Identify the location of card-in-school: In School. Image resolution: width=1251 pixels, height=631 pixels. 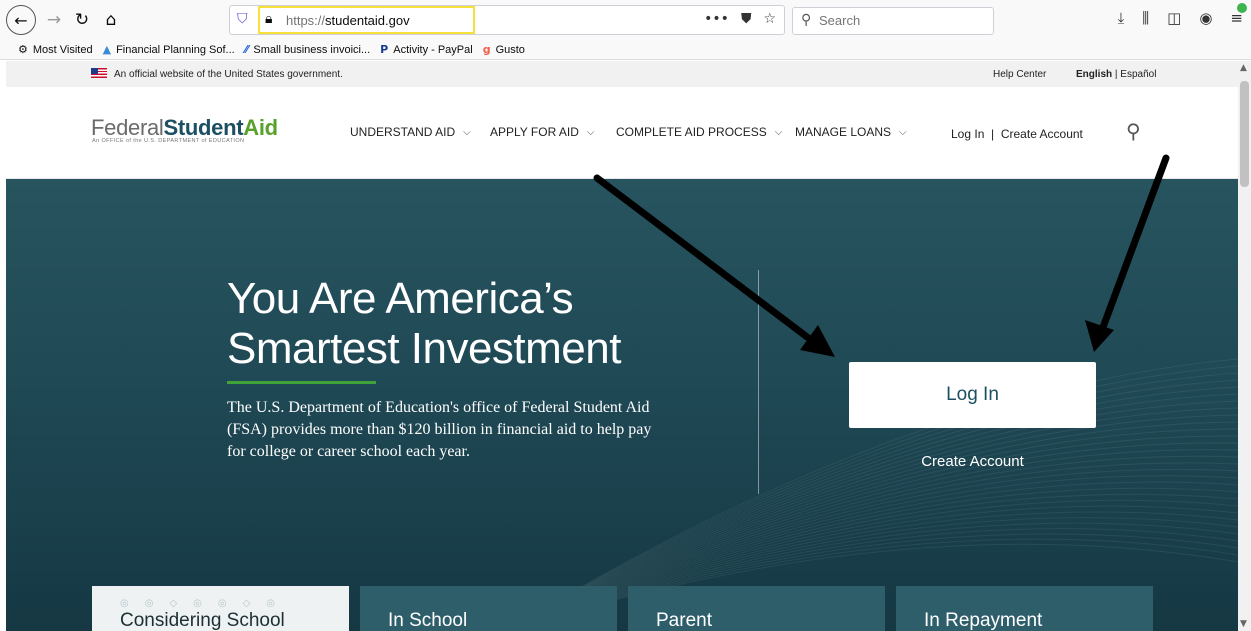
(488, 608).